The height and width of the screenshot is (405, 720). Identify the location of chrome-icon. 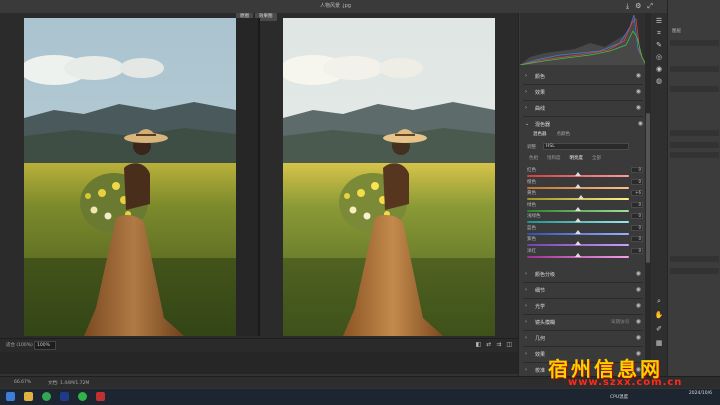
(46, 396).